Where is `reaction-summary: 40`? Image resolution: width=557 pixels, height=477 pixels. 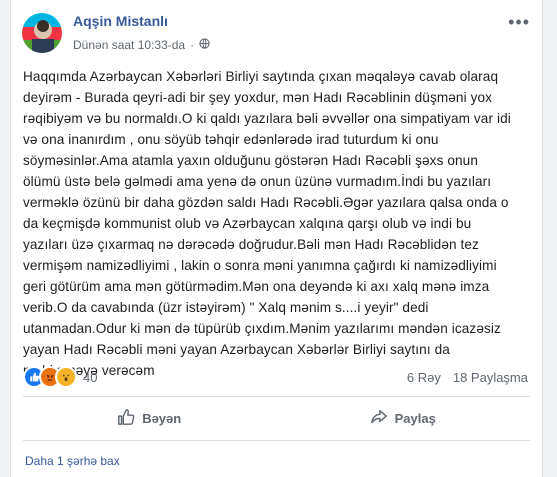 reaction-summary: 40 is located at coordinates (60, 377).